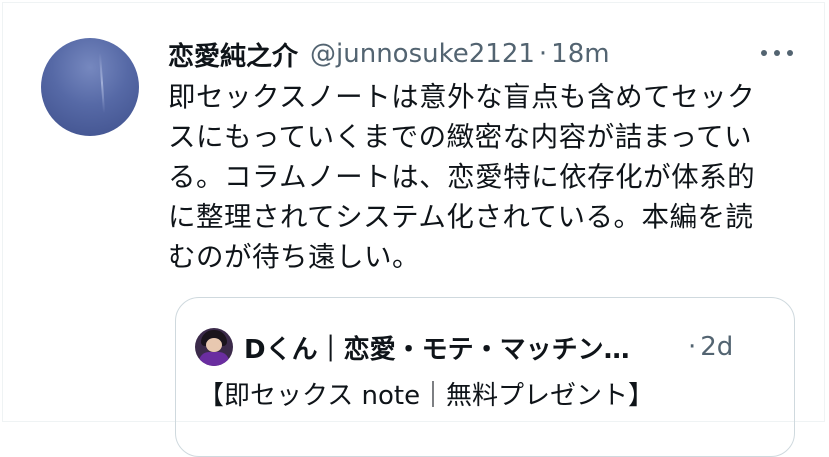  What do you see at coordinates (214, 359) in the screenshot?
I see `avatar-body` at bounding box center [214, 359].